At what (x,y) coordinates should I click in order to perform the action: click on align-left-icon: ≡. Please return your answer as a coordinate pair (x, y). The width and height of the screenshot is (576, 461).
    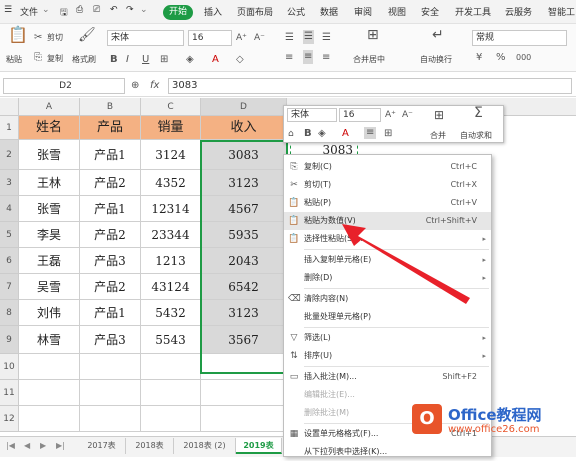
    Looking at the image, I should click on (289, 58).